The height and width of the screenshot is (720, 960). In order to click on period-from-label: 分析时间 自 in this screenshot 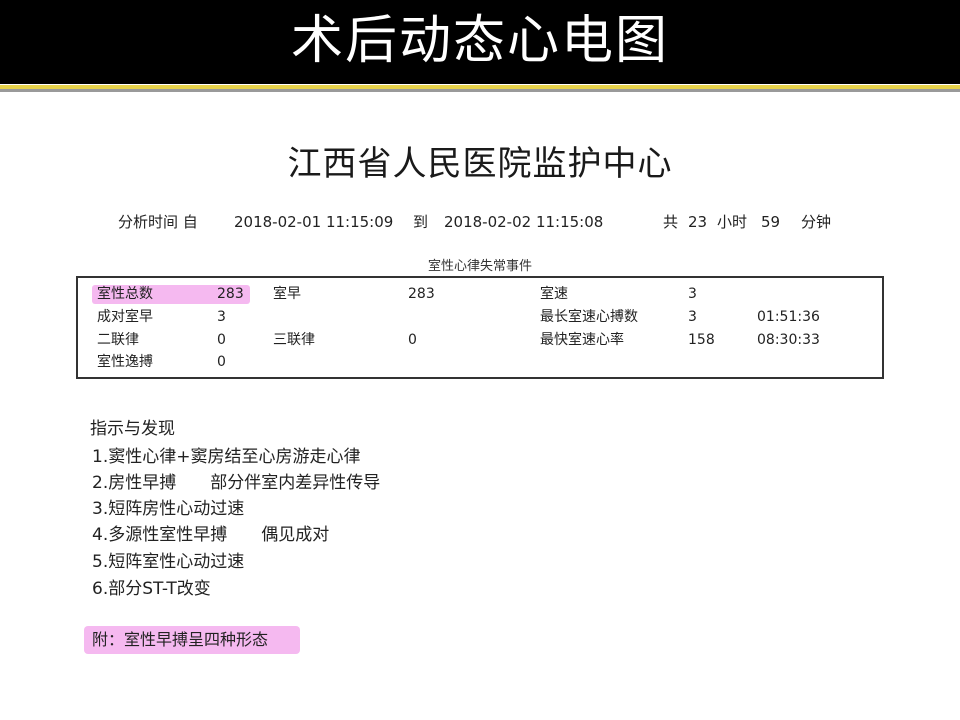, I will do `click(158, 222)`.